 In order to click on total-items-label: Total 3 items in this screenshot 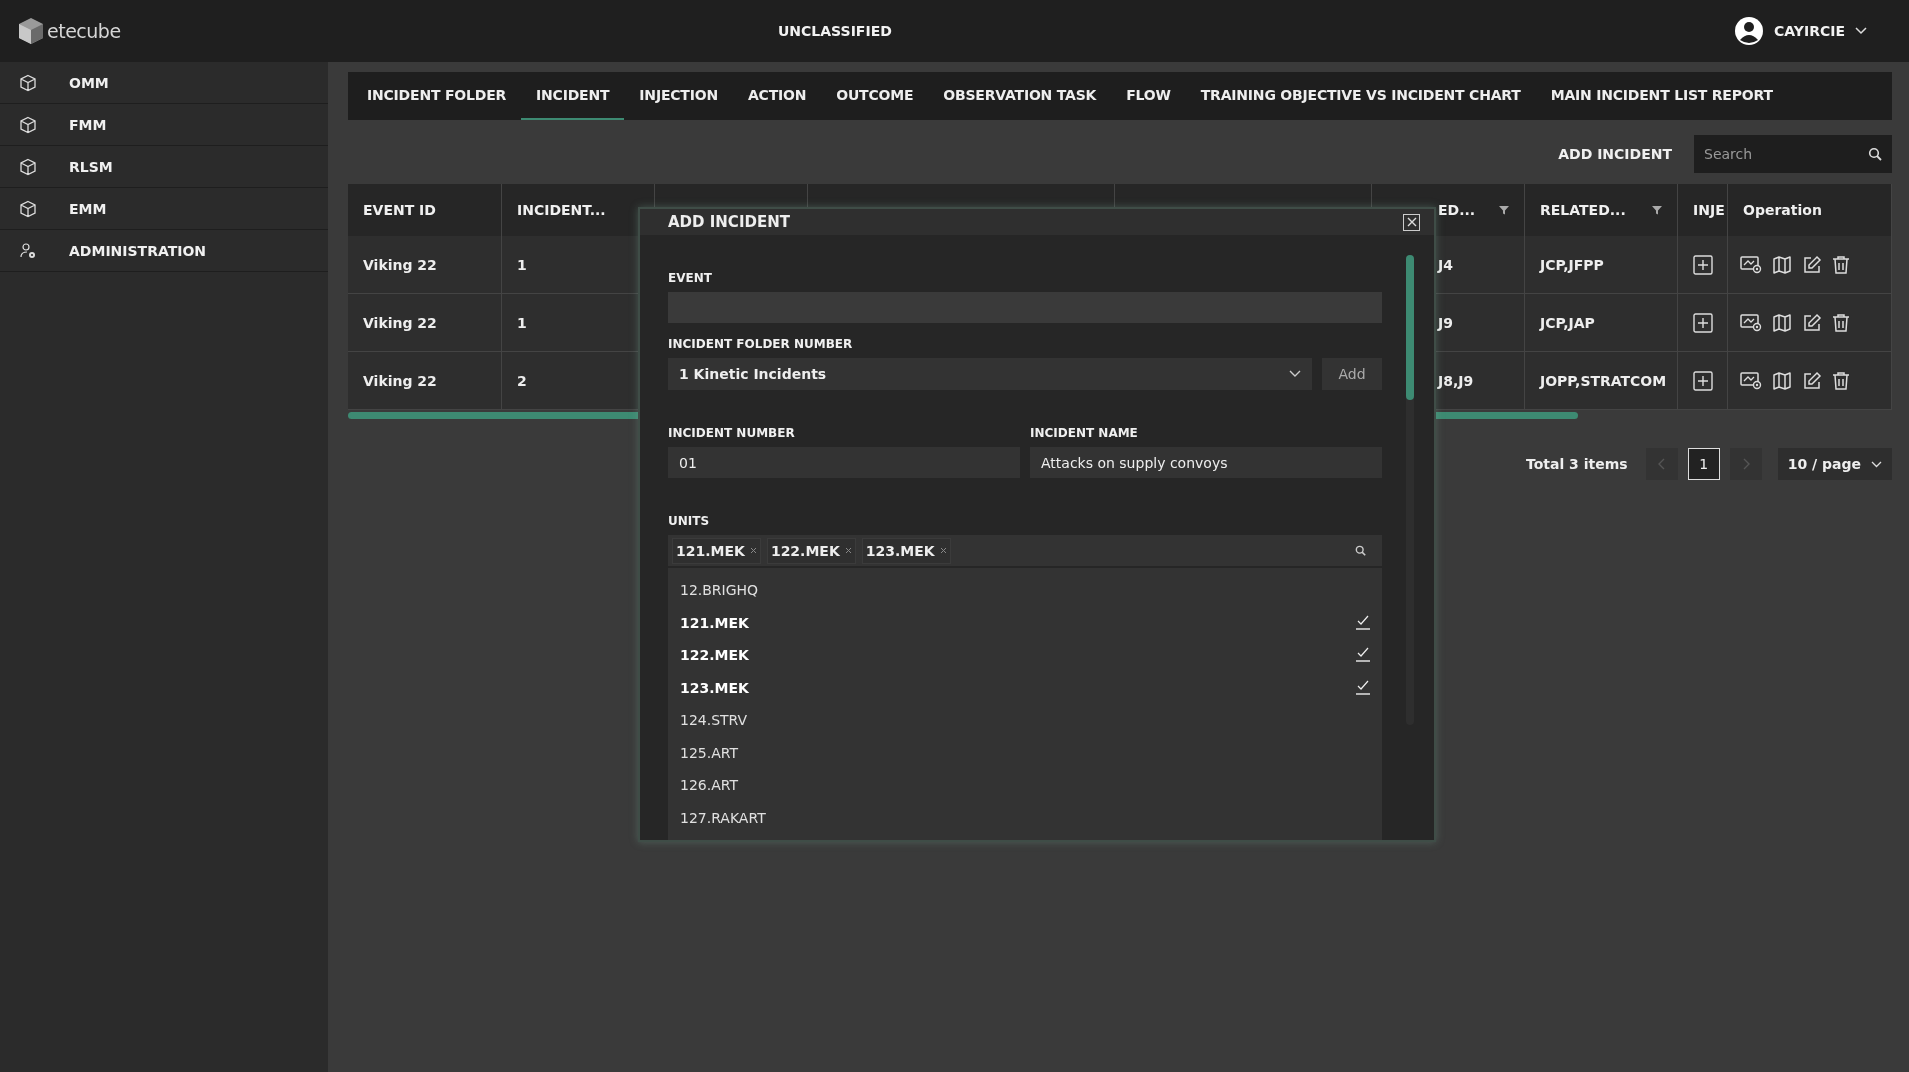, I will do `click(1577, 464)`.